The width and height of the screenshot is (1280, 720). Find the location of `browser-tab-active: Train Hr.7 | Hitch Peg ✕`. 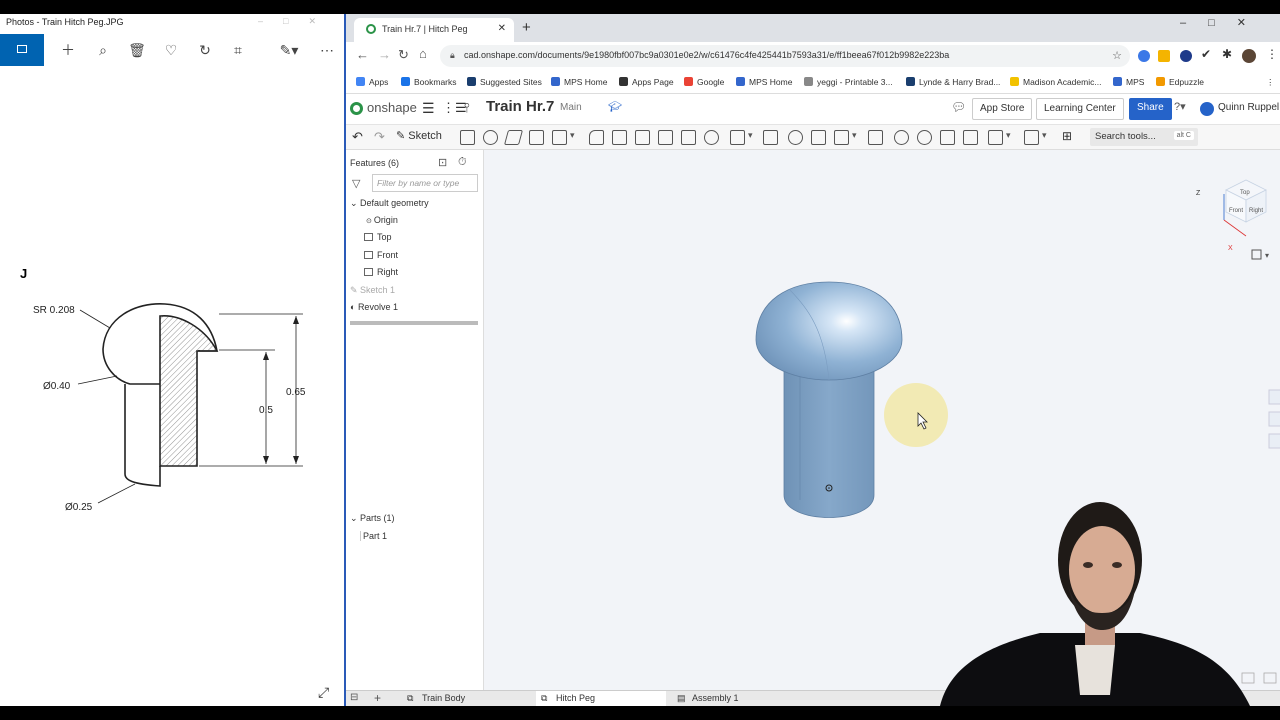

browser-tab-active: Train Hr.7 | Hitch Peg ✕ is located at coordinates (434, 30).